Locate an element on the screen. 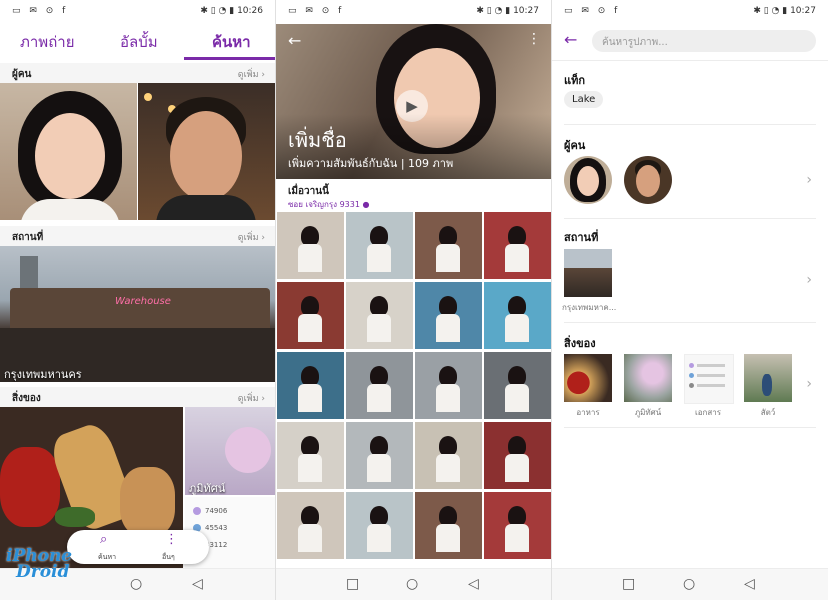 The height and width of the screenshot is (600, 828). people-chevron-icon: › is located at coordinates (809, 180).